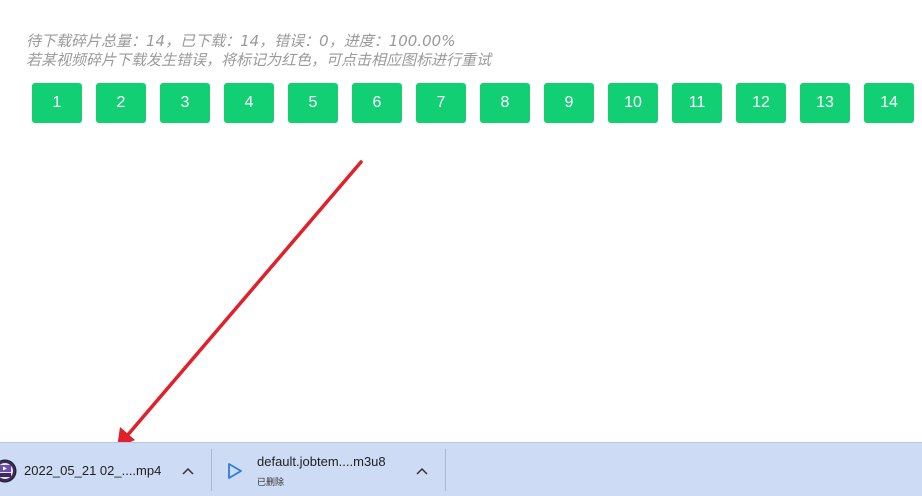 The width and height of the screenshot is (922, 496). Describe the element at coordinates (505, 103) in the screenshot. I see `segment-button-8: 8` at that location.